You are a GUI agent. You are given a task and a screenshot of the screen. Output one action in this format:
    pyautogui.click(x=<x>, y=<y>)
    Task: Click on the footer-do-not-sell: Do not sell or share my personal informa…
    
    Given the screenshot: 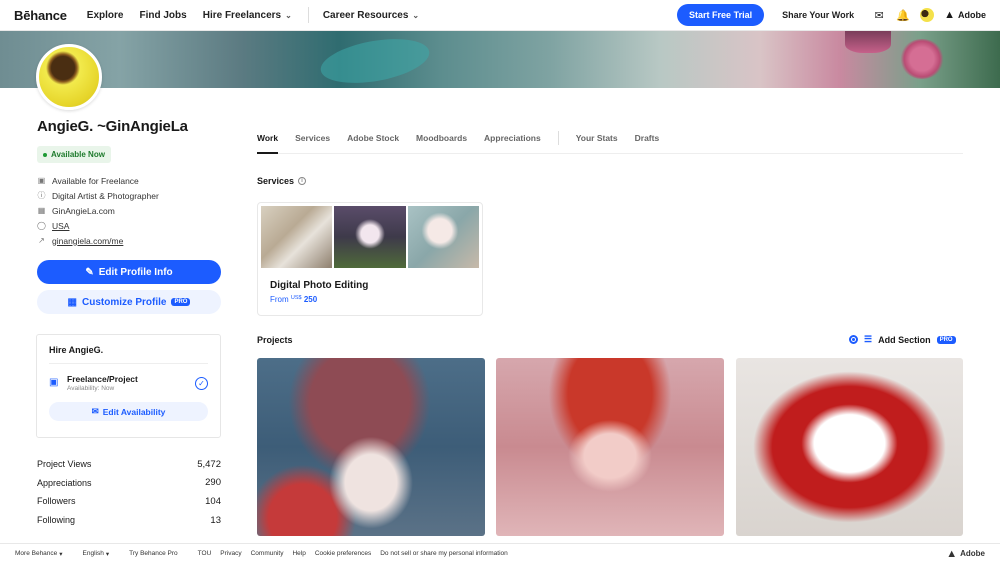 What is the action you would take?
    pyautogui.click(x=444, y=553)
    